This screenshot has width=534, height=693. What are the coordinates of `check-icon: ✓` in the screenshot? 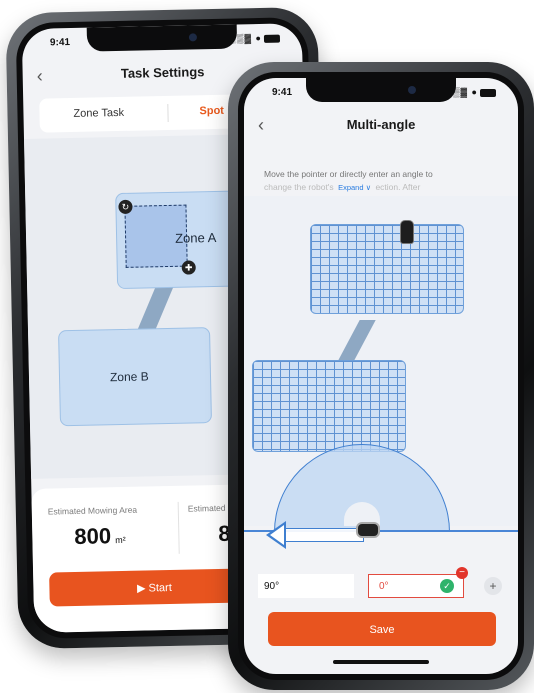 It's located at (447, 586).